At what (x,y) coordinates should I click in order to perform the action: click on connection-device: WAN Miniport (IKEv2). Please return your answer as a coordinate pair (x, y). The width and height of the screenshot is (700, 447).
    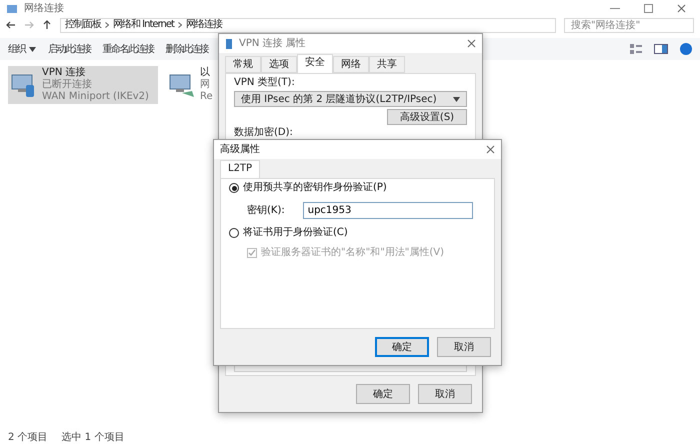
    Looking at the image, I should click on (95, 97).